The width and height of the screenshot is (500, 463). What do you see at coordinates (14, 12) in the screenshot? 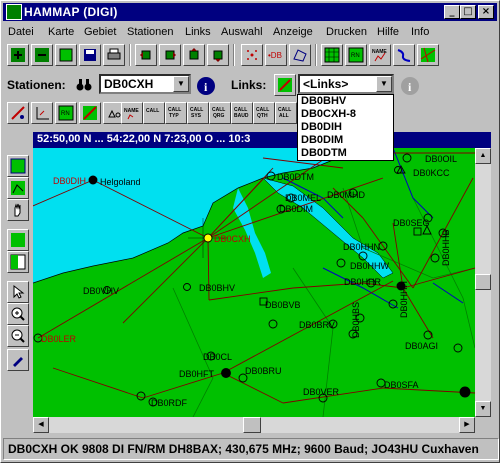
I see `app-icon` at bounding box center [14, 12].